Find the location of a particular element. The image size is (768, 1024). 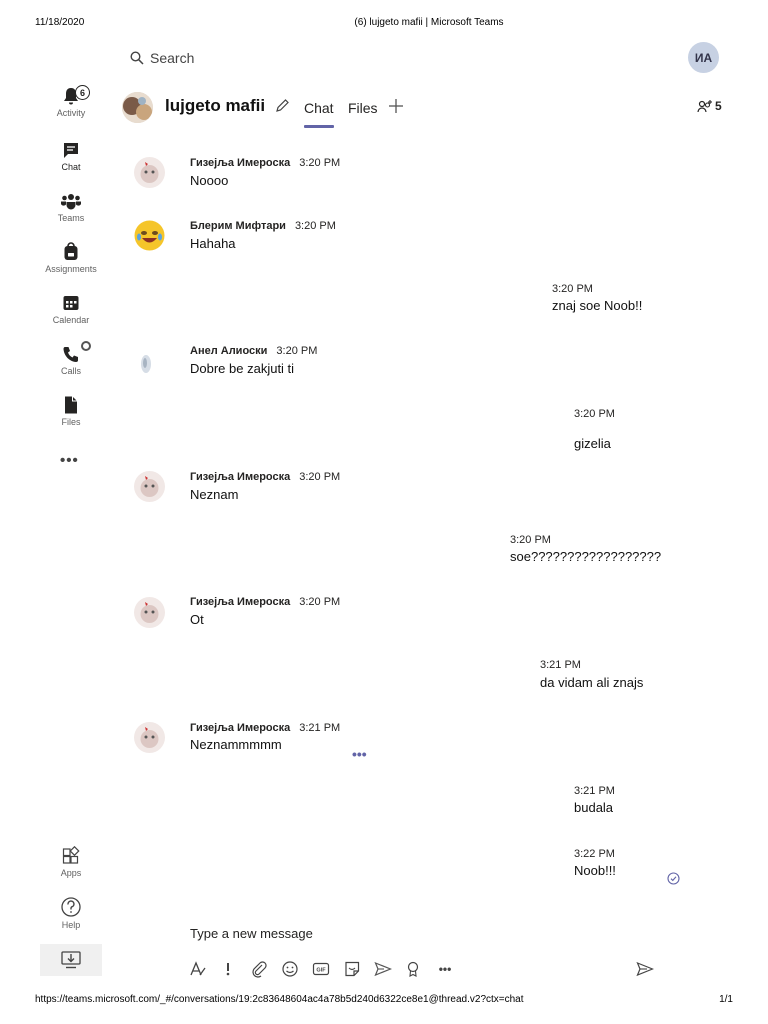

teams-icon is located at coordinates (71, 202).